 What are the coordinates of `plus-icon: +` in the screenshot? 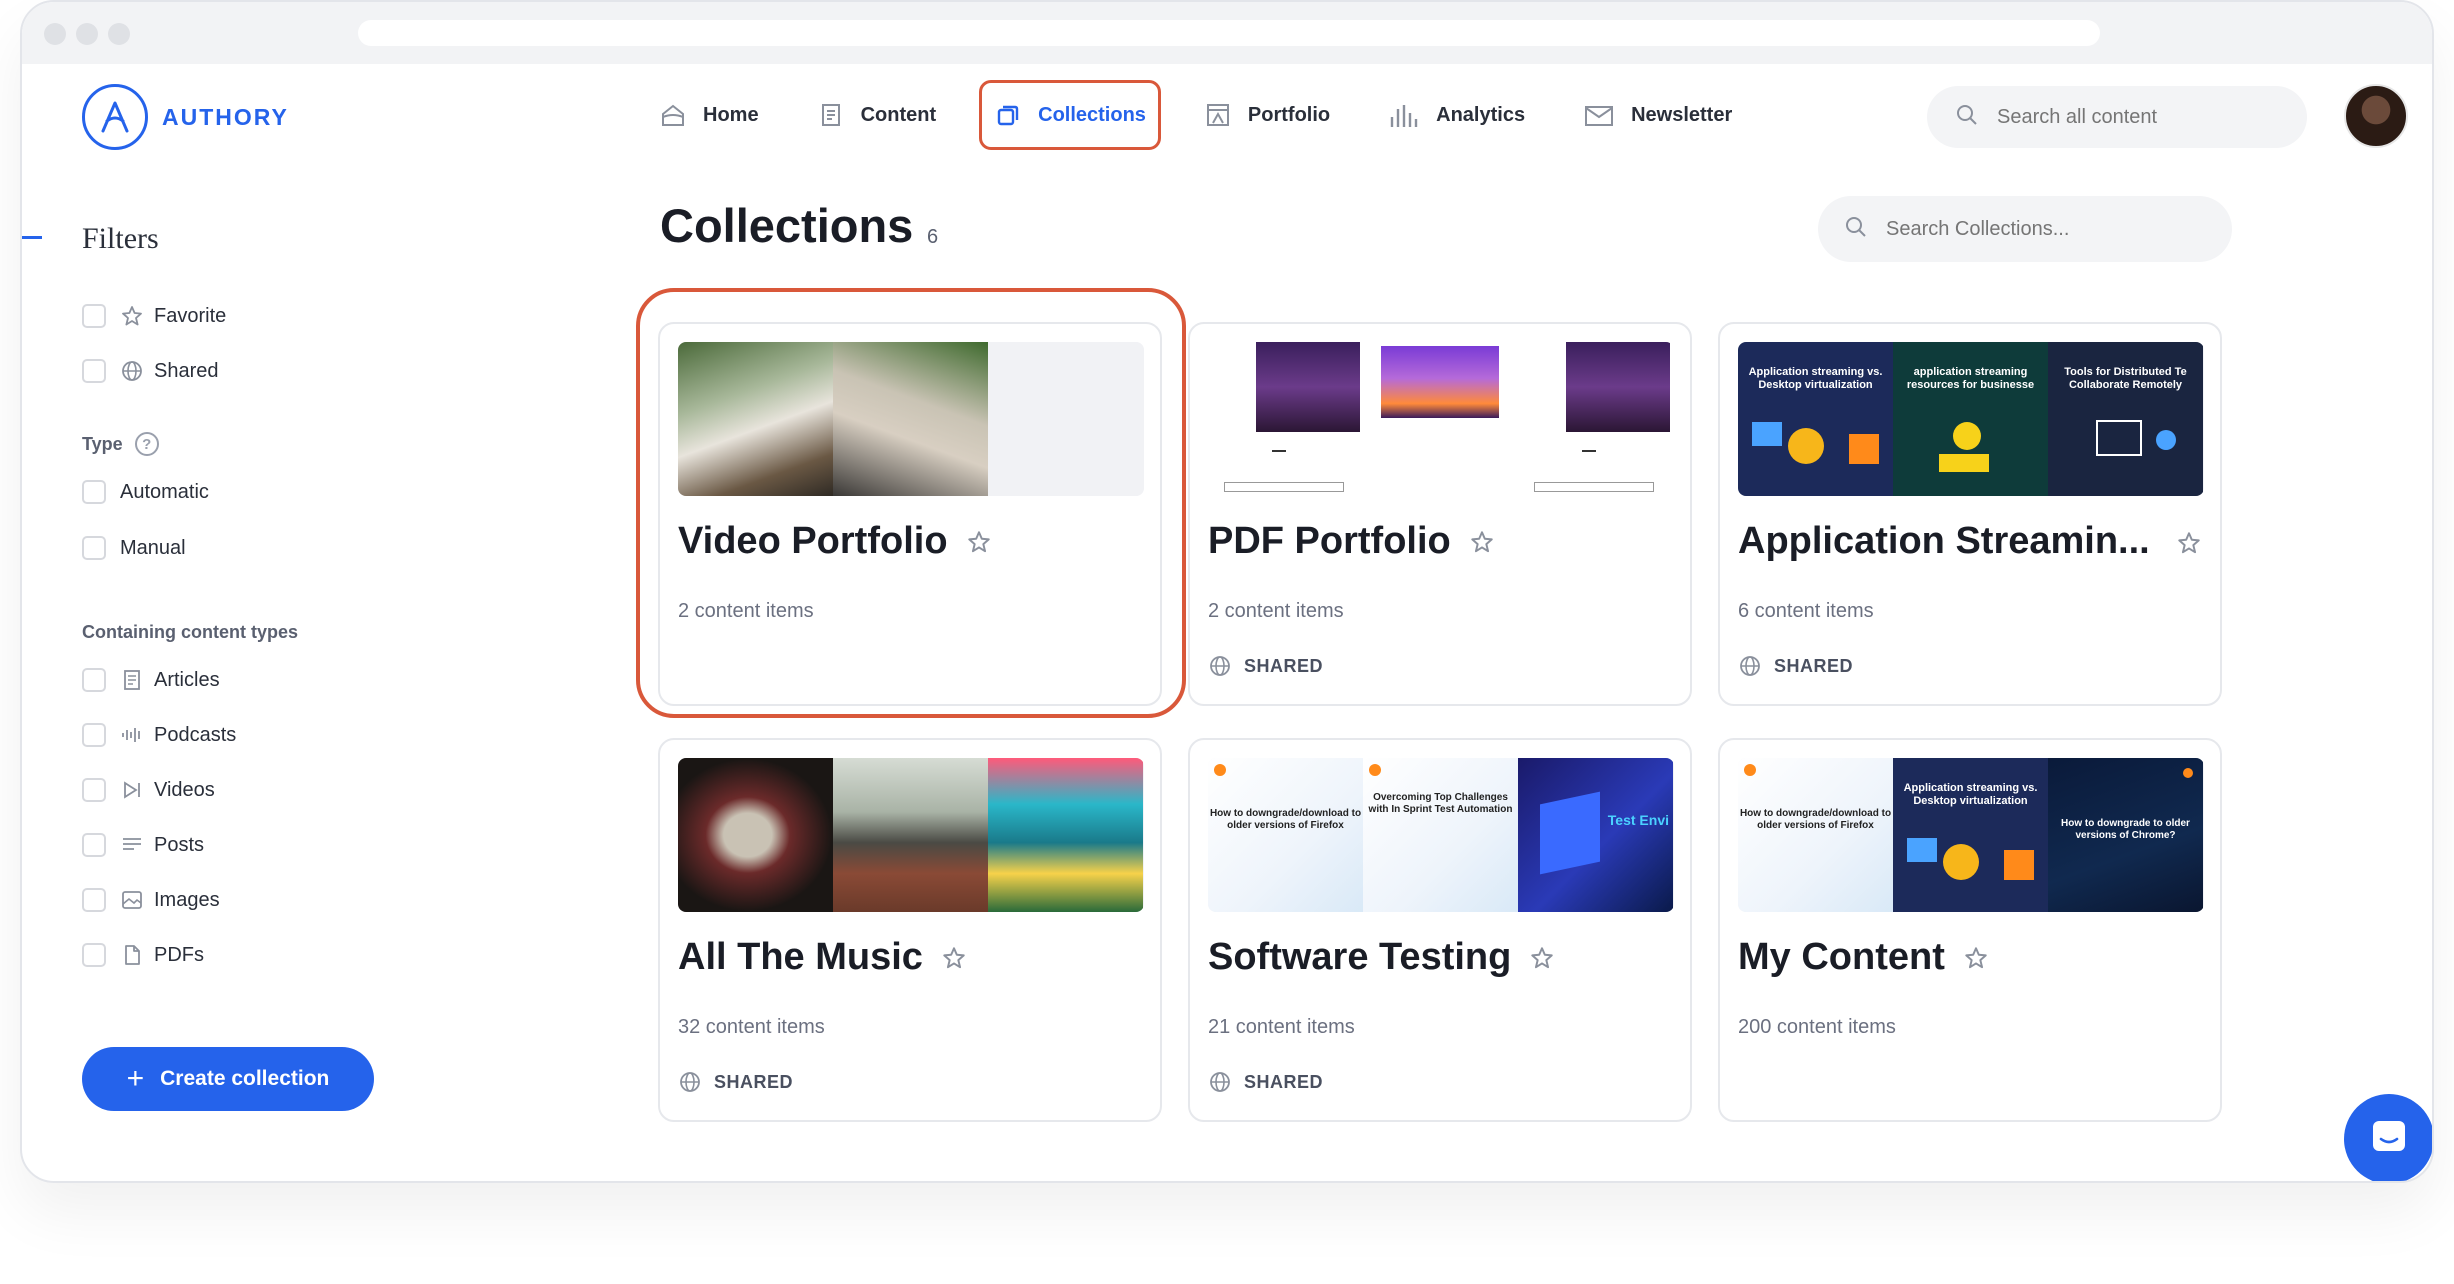 It's located at (135, 1078).